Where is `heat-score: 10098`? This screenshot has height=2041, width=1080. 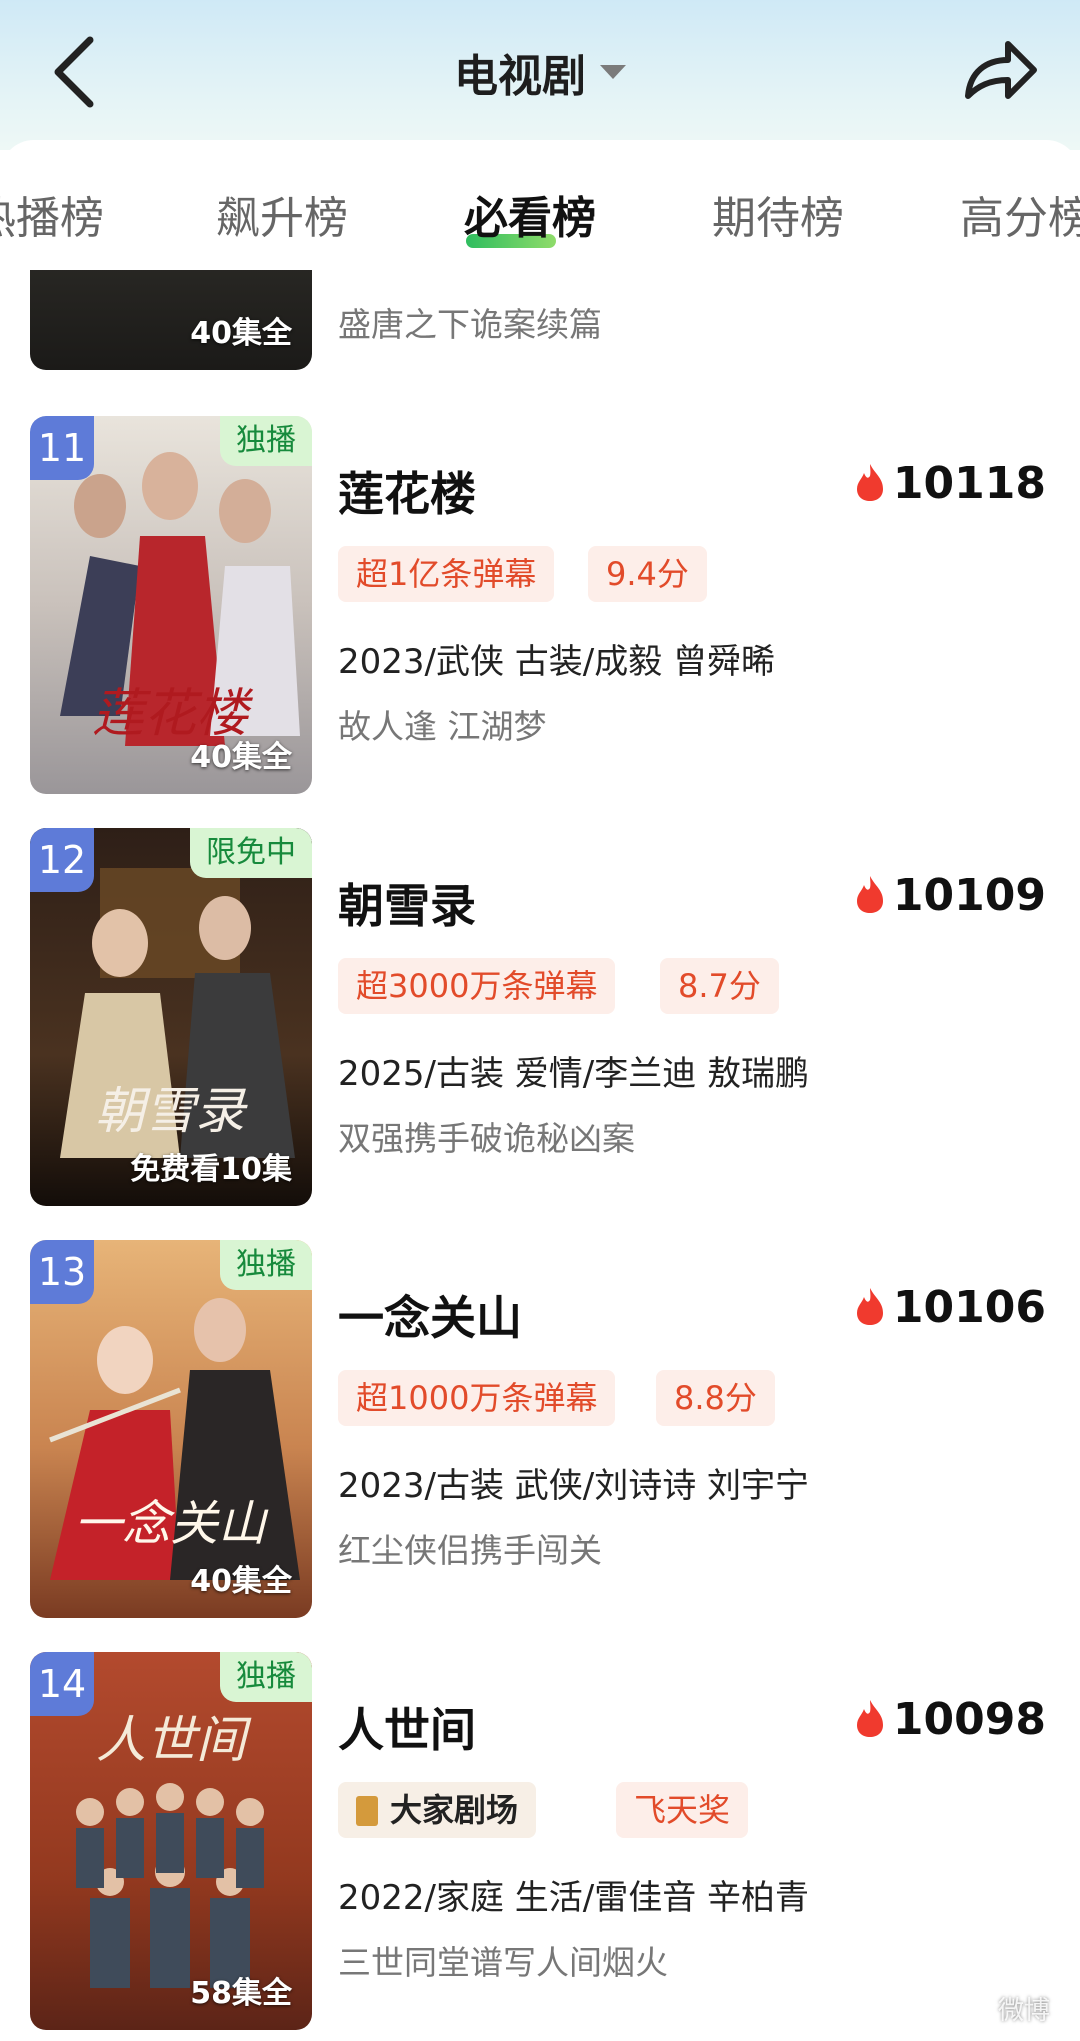
heat-score: 10098 is located at coordinates (950, 1719).